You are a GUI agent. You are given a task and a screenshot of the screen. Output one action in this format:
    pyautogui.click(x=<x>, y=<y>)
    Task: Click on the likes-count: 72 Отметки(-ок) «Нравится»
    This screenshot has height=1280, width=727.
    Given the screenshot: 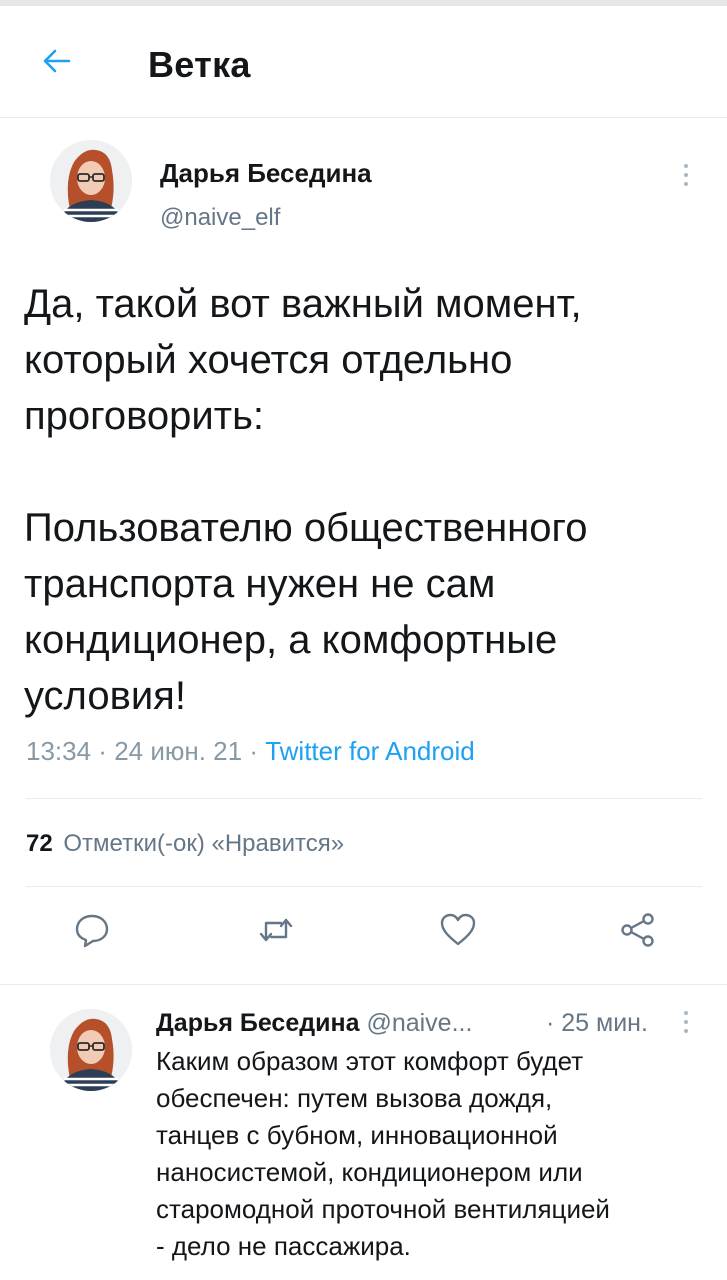 What is the action you would take?
    pyautogui.click(x=185, y=844)
    